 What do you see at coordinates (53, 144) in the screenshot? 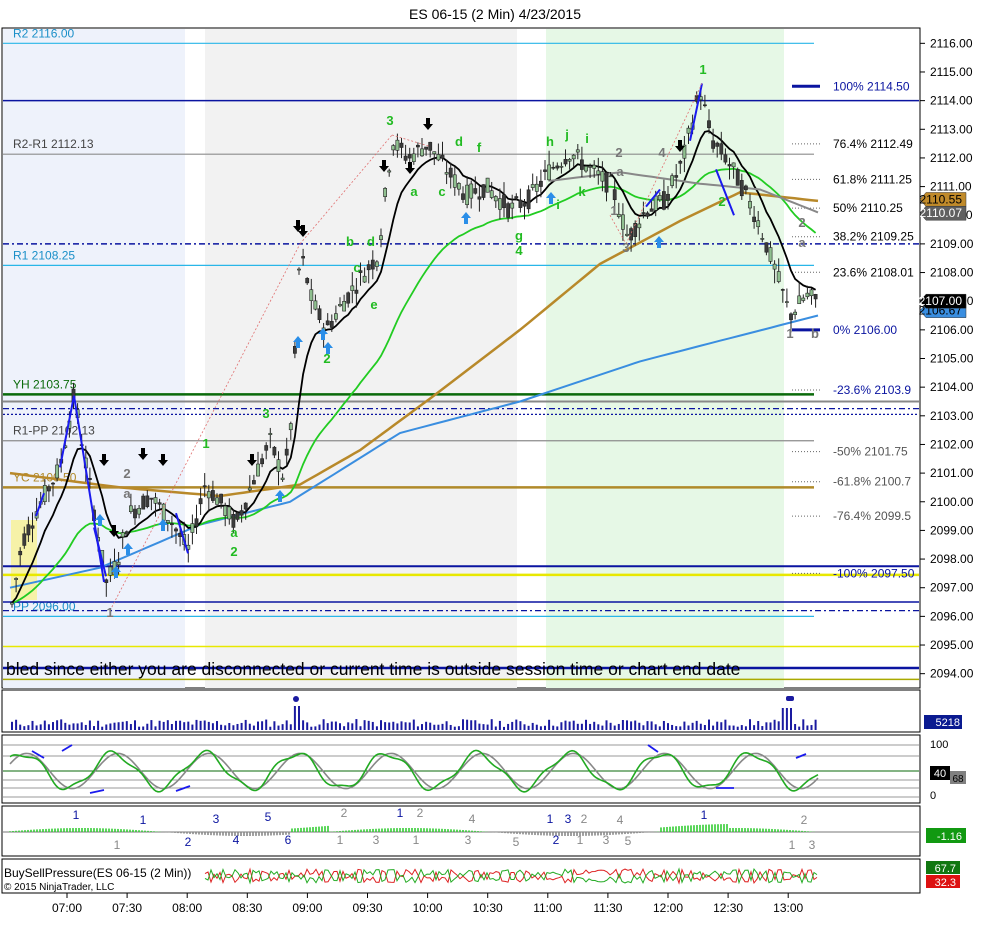
I see `pivot-label: R2-R1 2112.13` at bounding box center [53, 144].